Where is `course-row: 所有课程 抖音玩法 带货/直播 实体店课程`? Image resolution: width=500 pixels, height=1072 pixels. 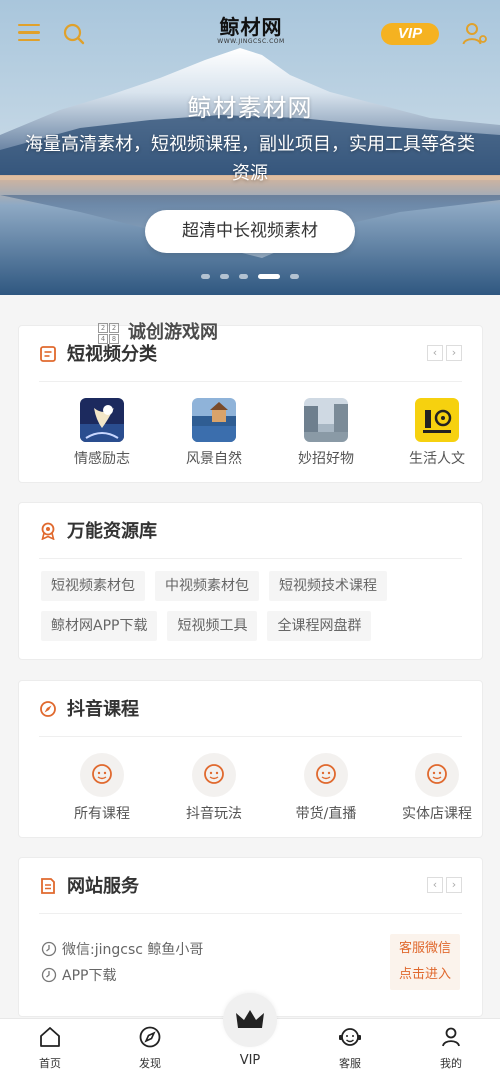
course-row: 所有课程 抖音玩法 带货/直播 实体店课程 is located at coordinates (251, 788).